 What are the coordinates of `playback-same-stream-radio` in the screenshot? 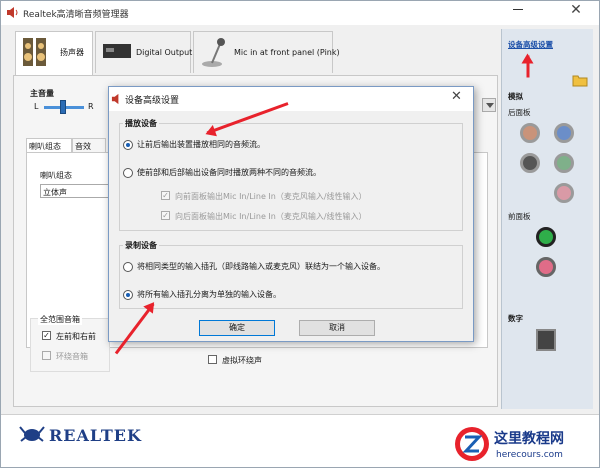 It's located at (128, 145).